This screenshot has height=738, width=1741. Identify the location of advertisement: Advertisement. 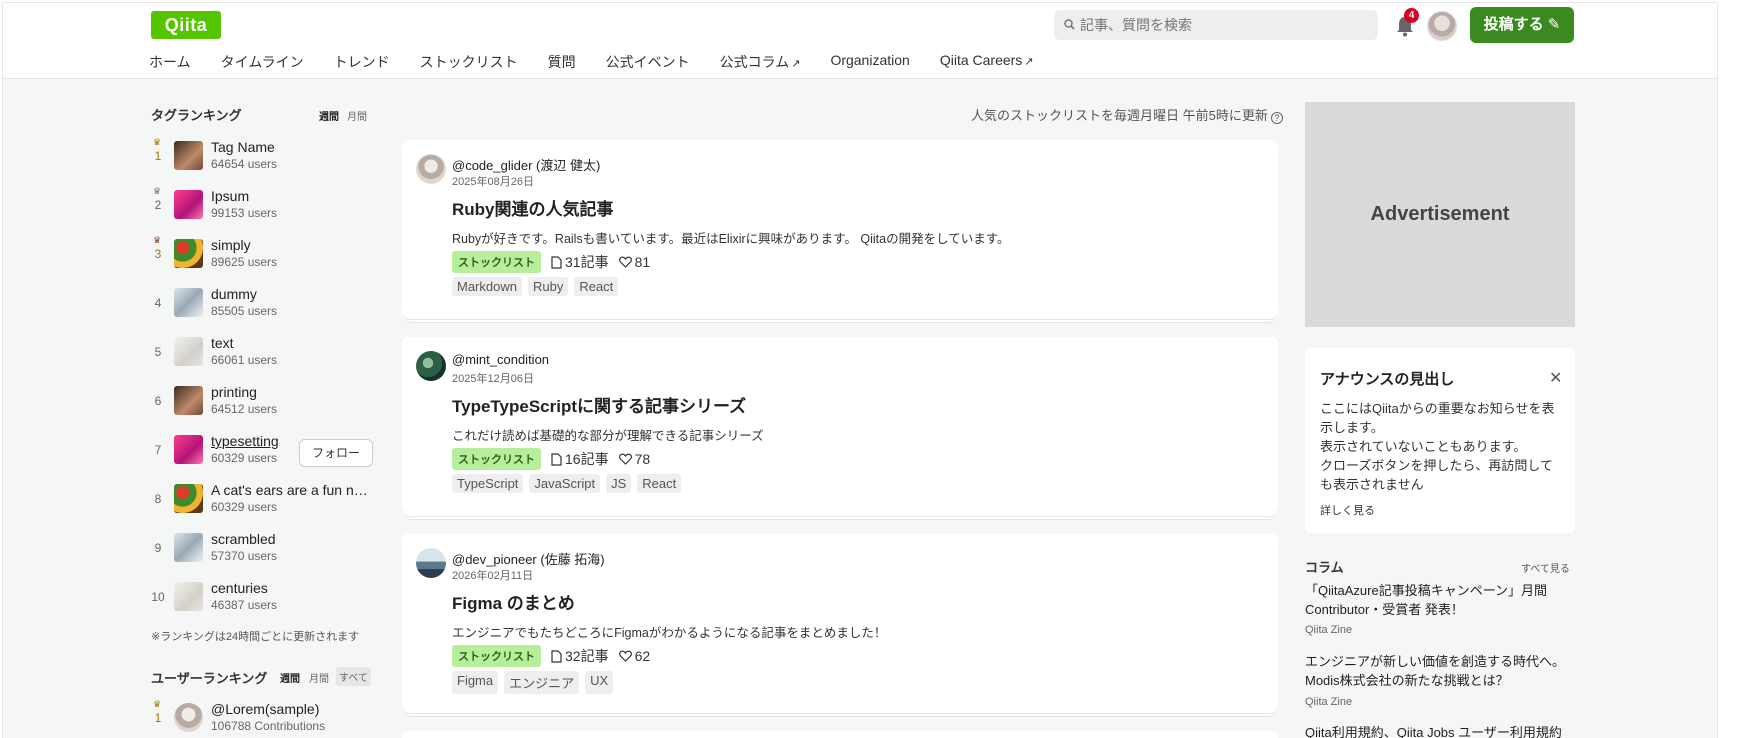
(1440, 214).